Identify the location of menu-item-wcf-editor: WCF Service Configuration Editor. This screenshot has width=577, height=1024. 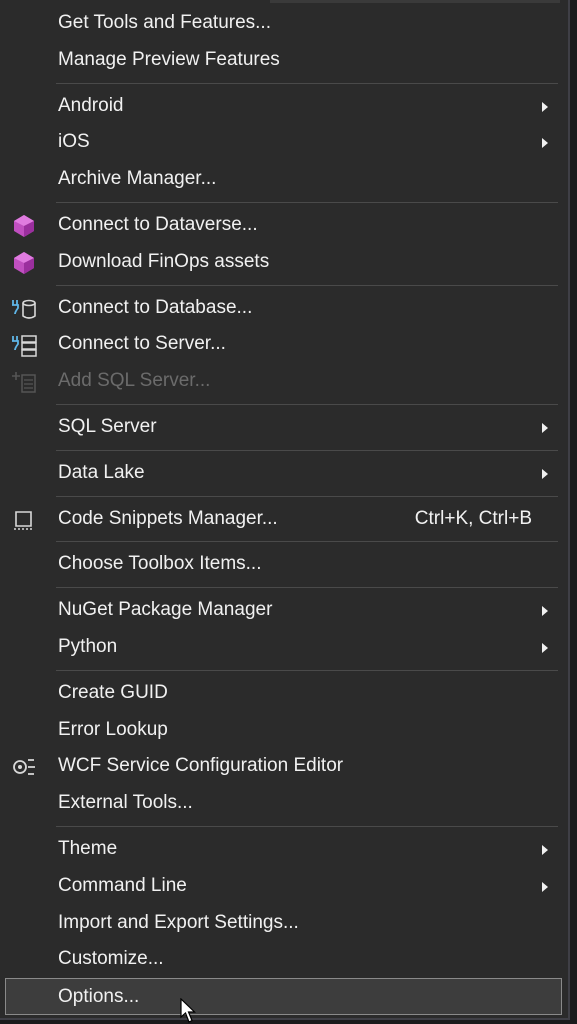
(284, 766).